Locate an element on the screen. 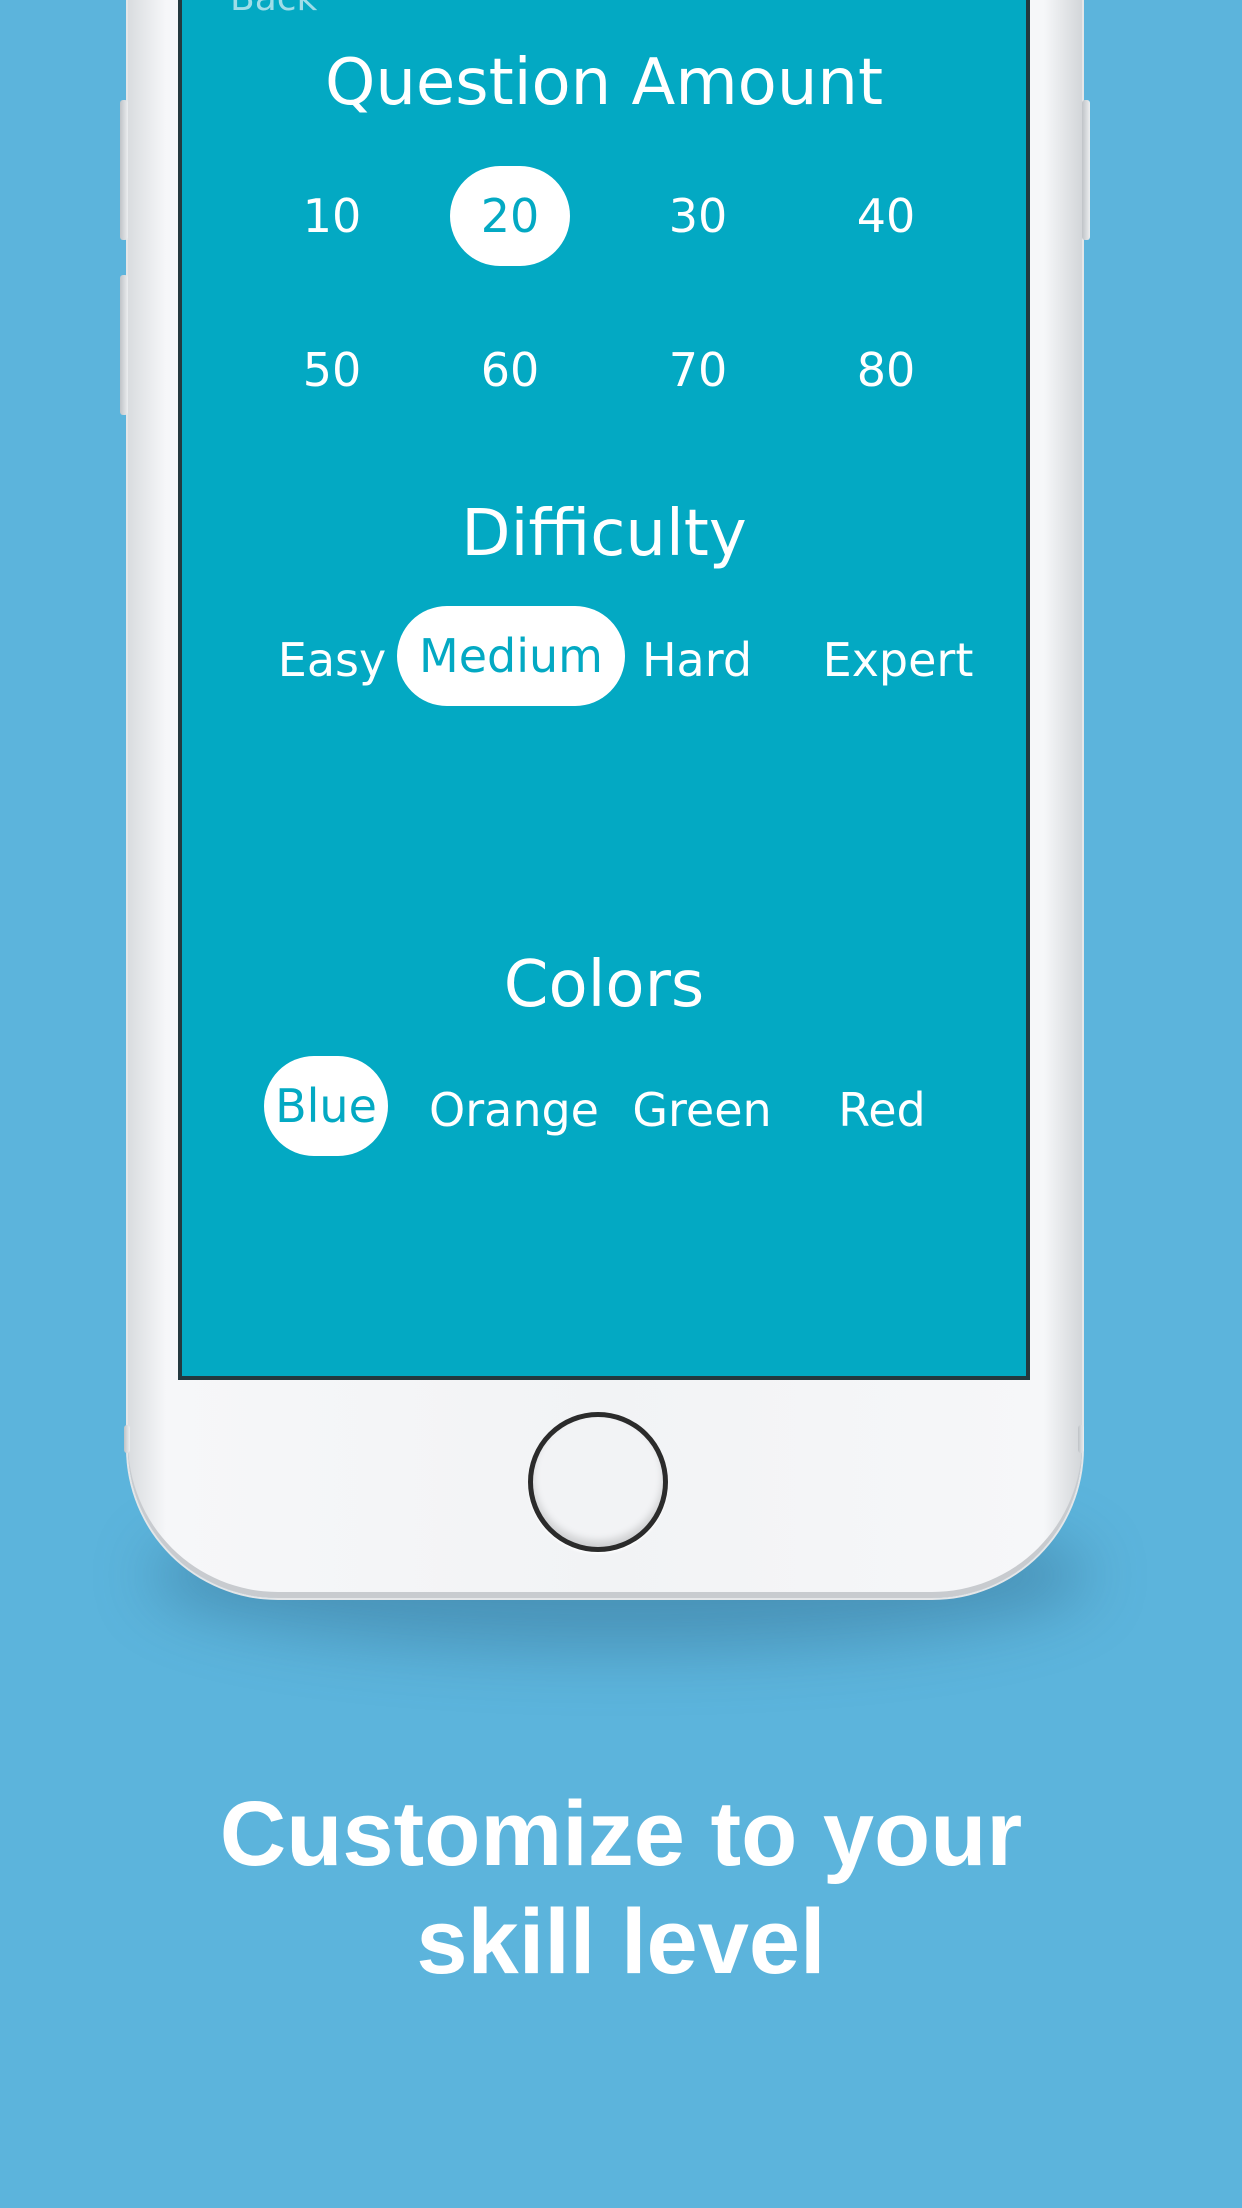 This screenshot has width=1242, height=2208. marketing-caption: Customize to your skill level is located at coordinates (621, 1888).